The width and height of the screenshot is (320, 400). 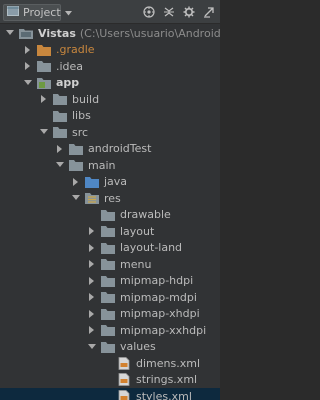 I want to click on source-folder-icon, so click(x=92, y=182).